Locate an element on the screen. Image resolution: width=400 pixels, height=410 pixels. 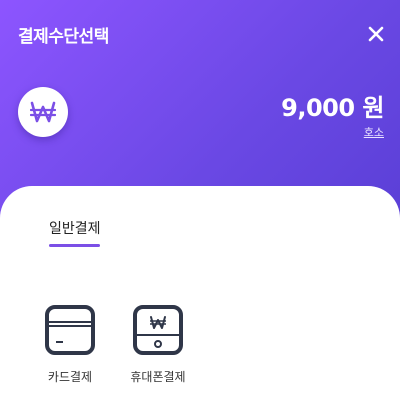
won-icon is located at coordinates (43, 112).